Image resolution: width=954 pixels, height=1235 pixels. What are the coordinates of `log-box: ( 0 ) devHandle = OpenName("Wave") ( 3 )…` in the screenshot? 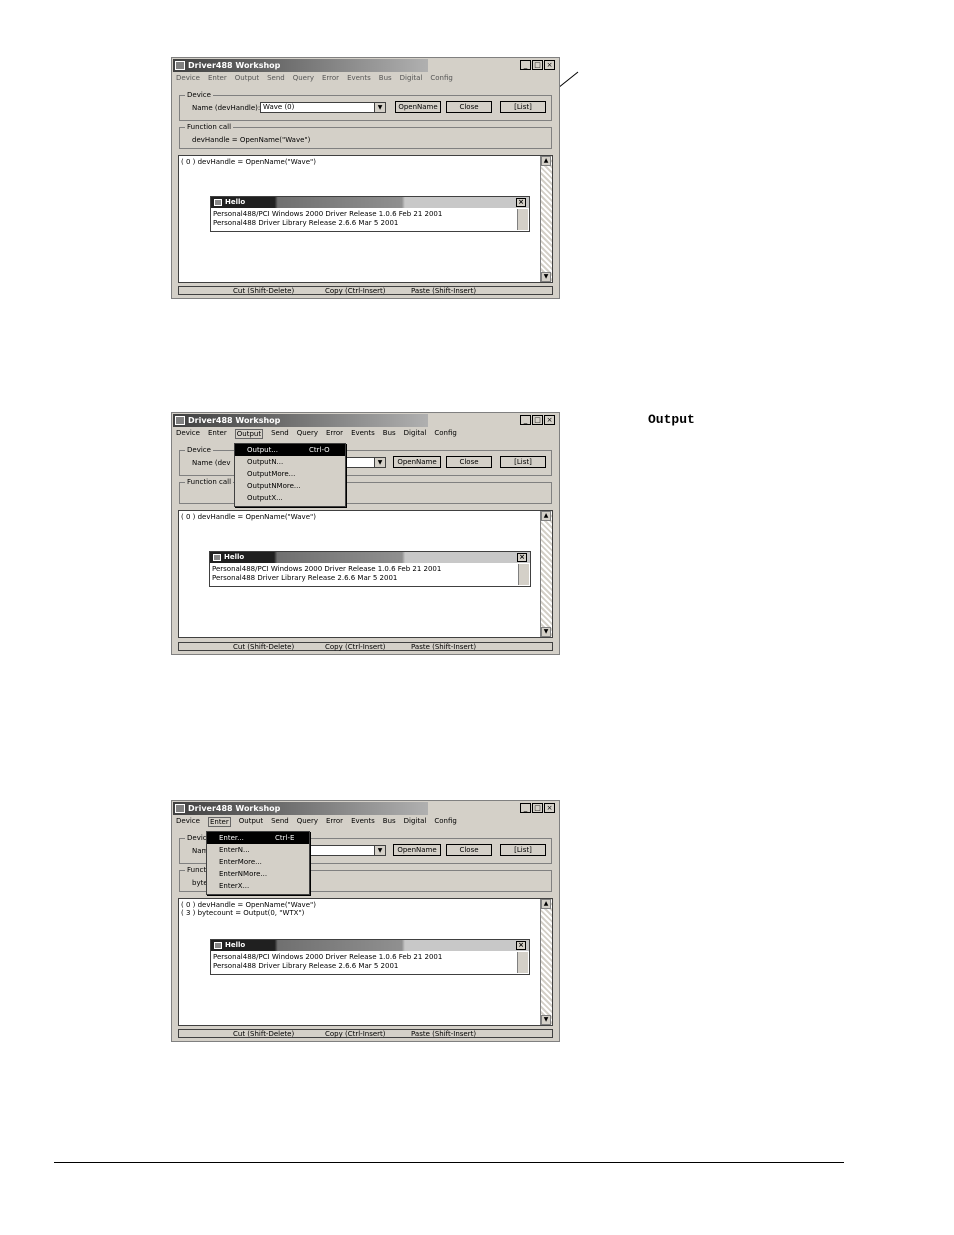 It's located at (365, 962).